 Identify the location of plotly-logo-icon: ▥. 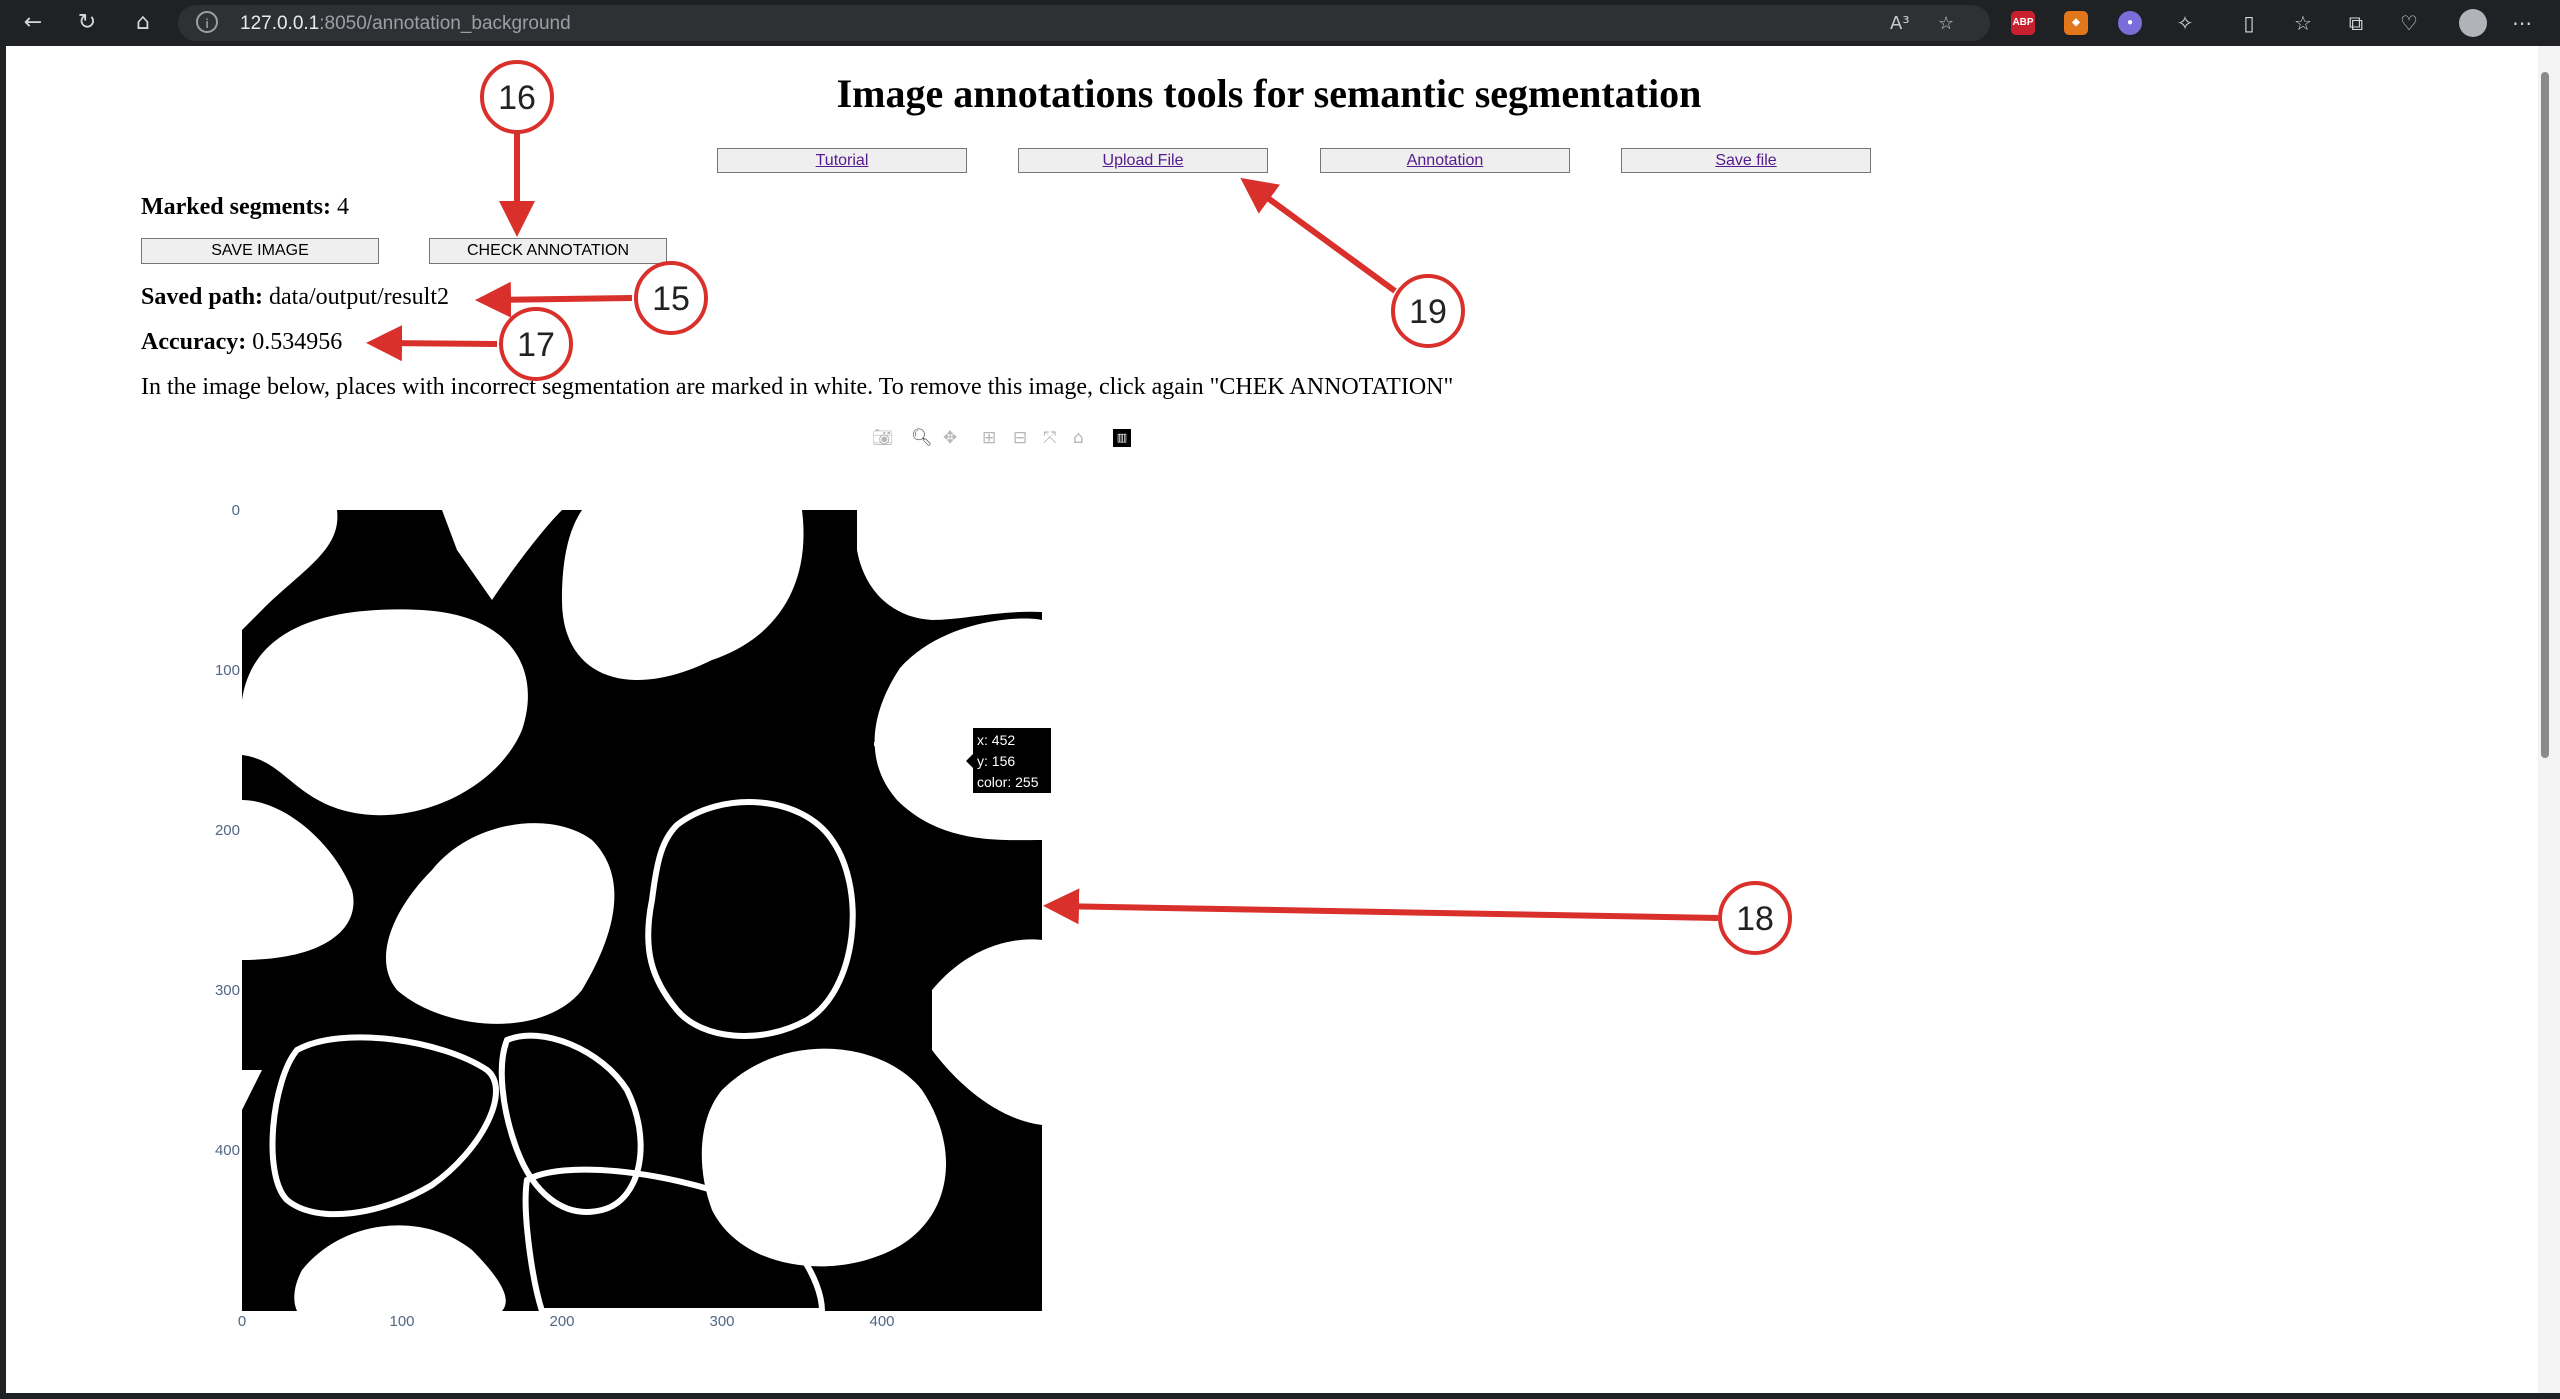
(1122, 438).